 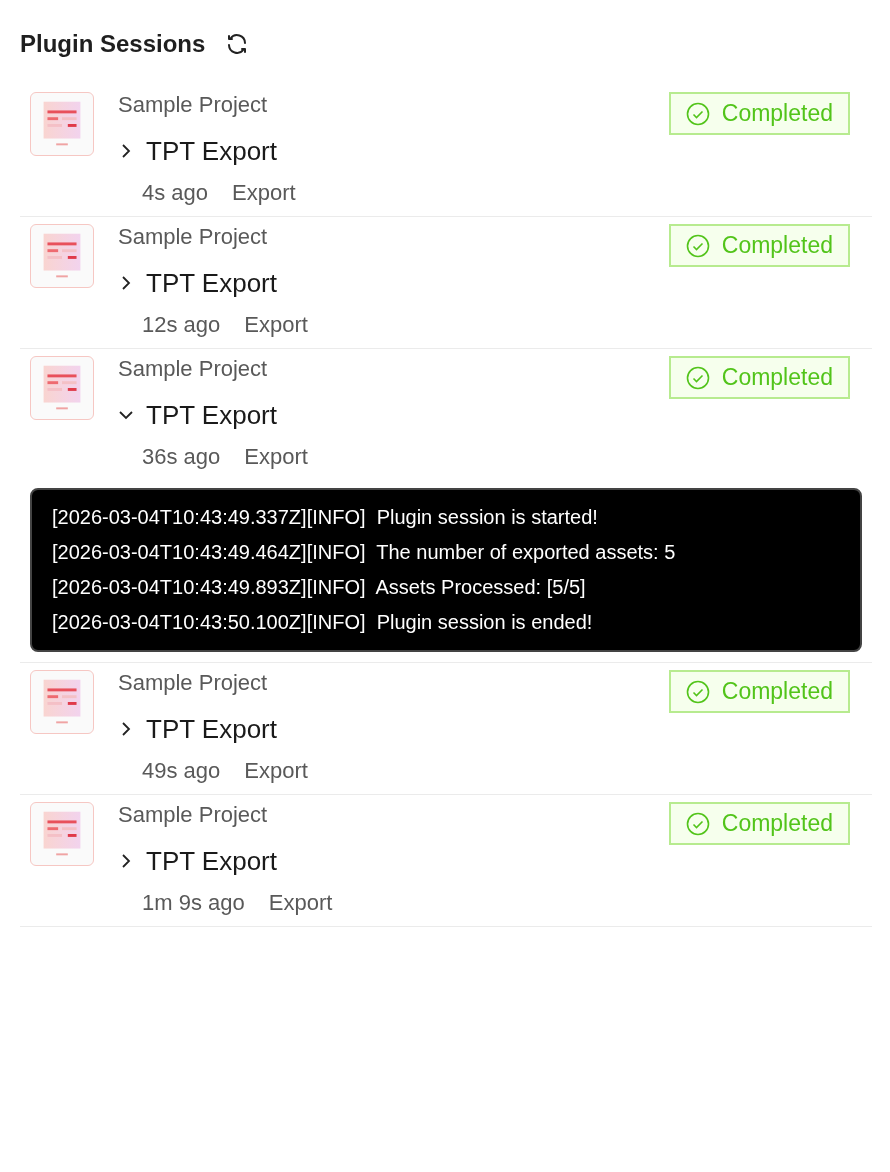 What do you see at coordinates (181, 457) in the screenshot?
I see `session-time: 36s ago` at bounding box center [181, 457].